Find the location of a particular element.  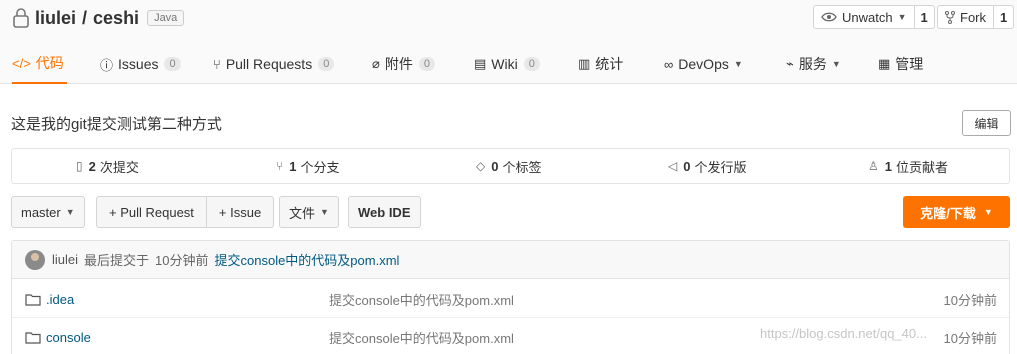

fork-count: 1 is located at coordinates (1003, 17).